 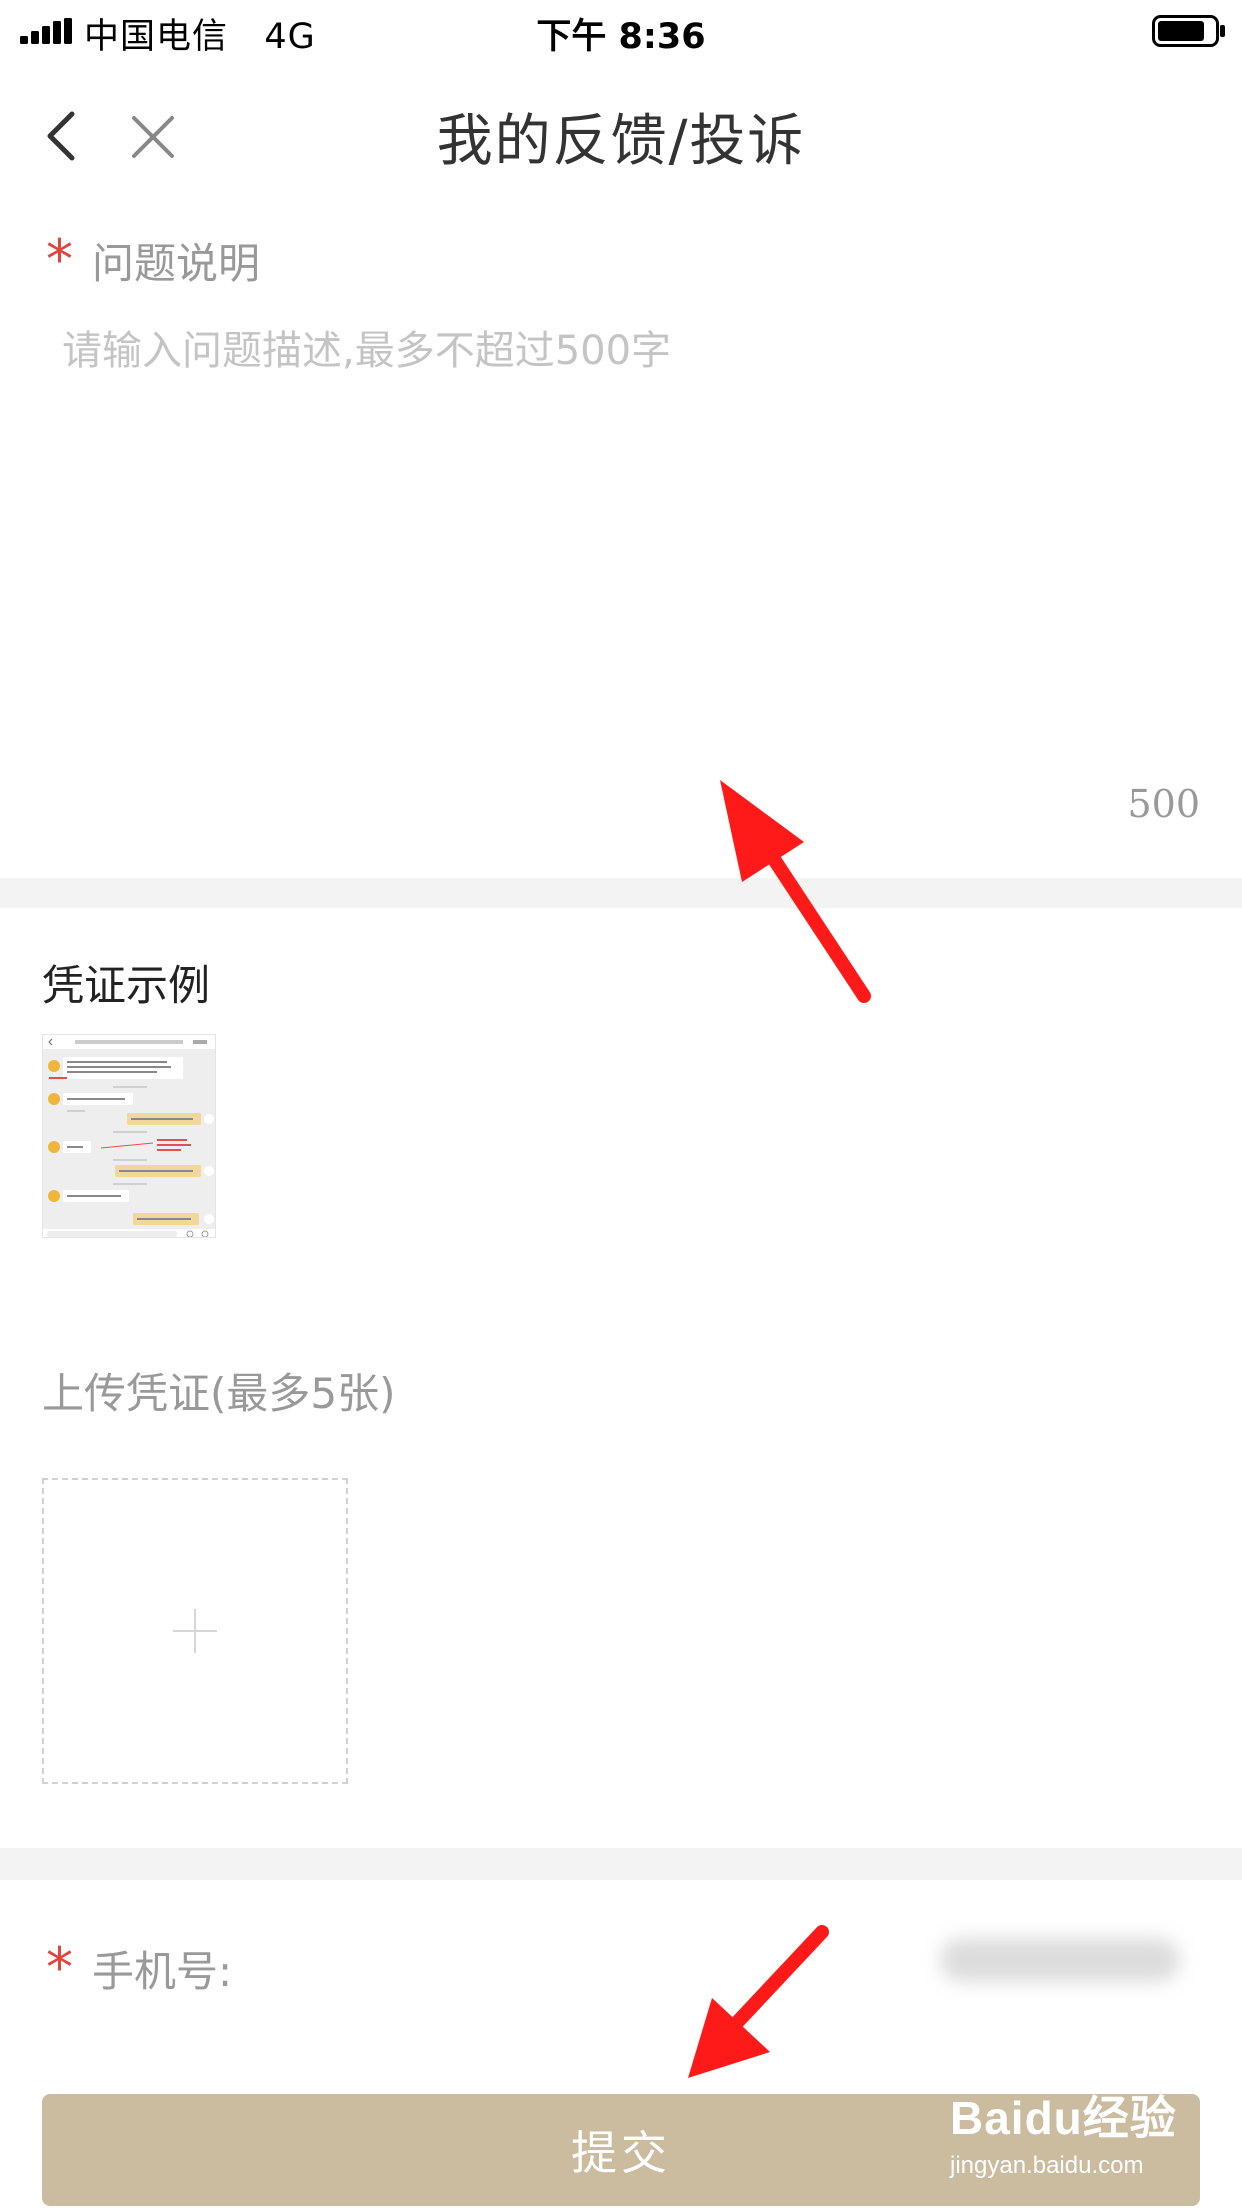 I want to click on problem-description-label: 问题说明, so click(x=176, y=263).